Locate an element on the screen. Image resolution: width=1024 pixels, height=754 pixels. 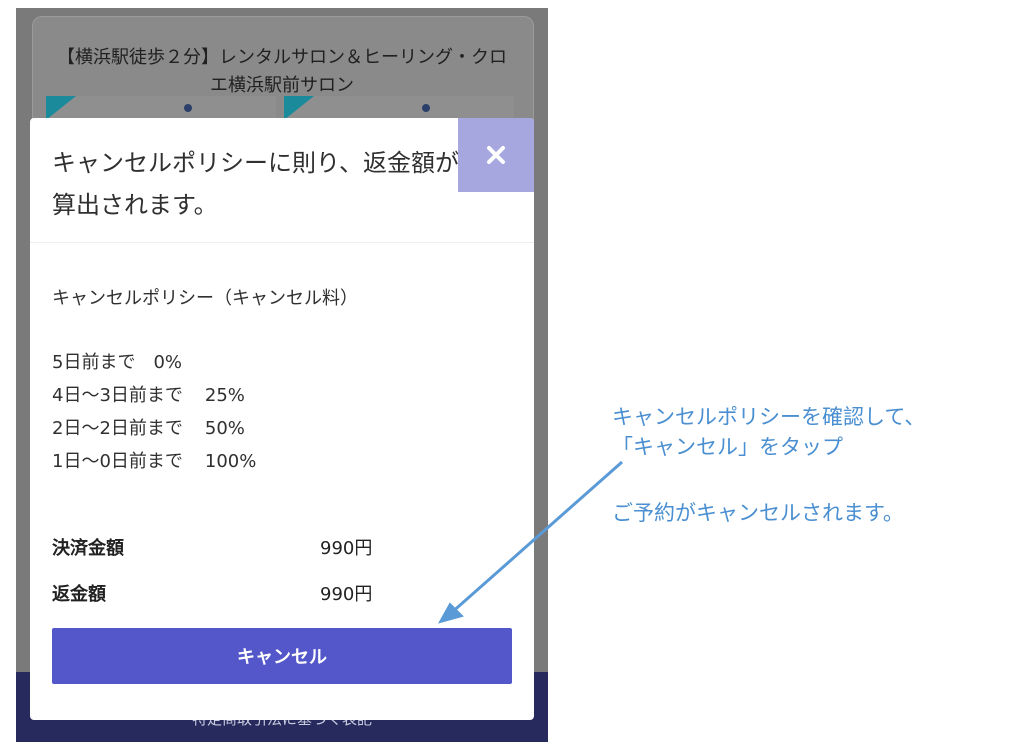
annotation-arrow is located at coordinates (530, 542).